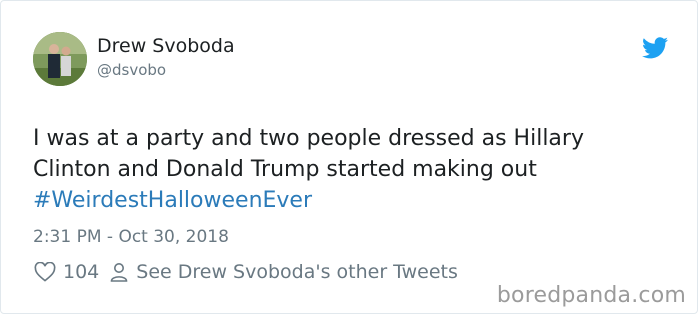 This screenshot has width=700, height=316. Describe the element at coordinates (358, 200) in the screenshot. I see `hashtag-link: #WeirdestHalloweenEver` at that location.